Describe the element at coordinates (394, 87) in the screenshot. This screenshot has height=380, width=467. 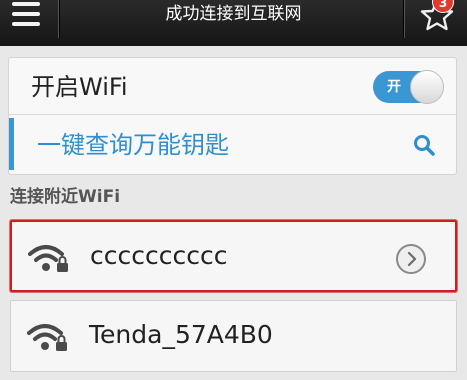
I see `toggle-on-label: 开` at that location.